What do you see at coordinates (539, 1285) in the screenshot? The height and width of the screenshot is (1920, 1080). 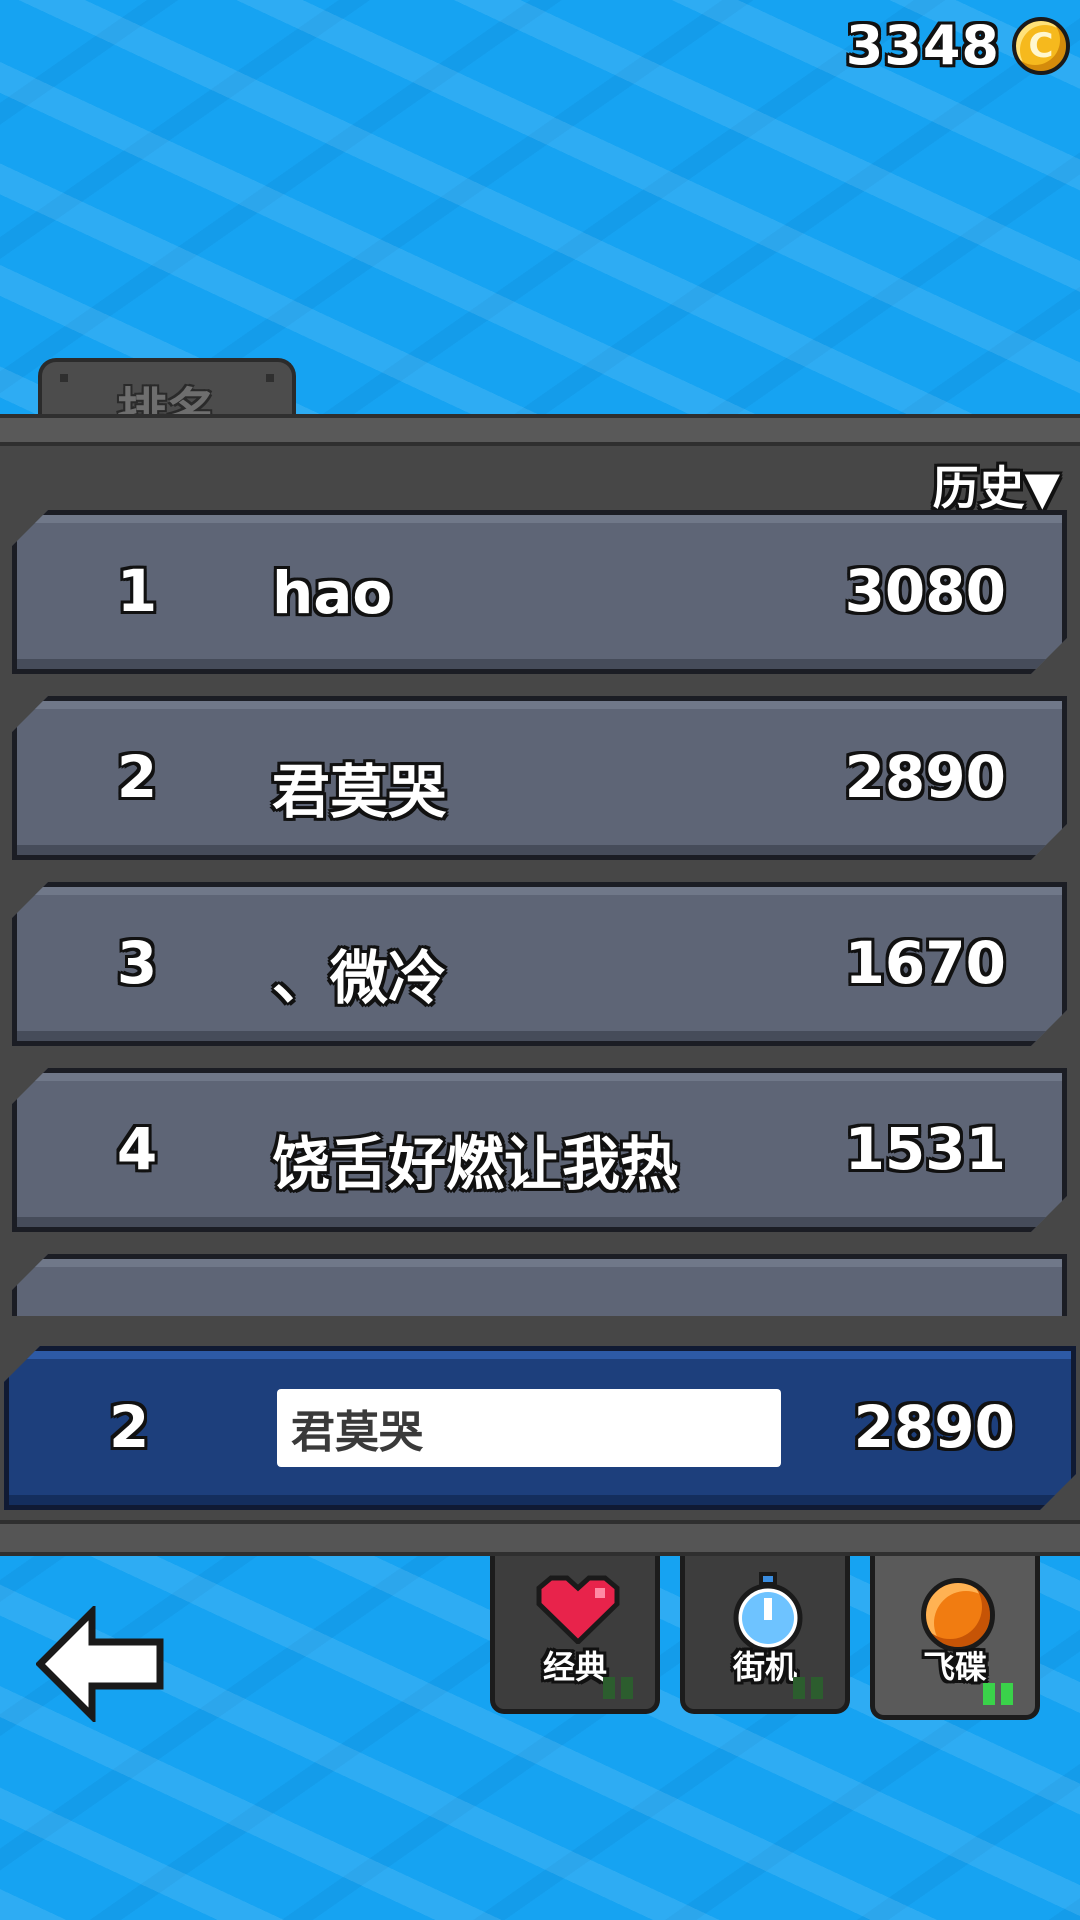 I see `leaderboard-row-partial` at bounding box center [539, 1285].